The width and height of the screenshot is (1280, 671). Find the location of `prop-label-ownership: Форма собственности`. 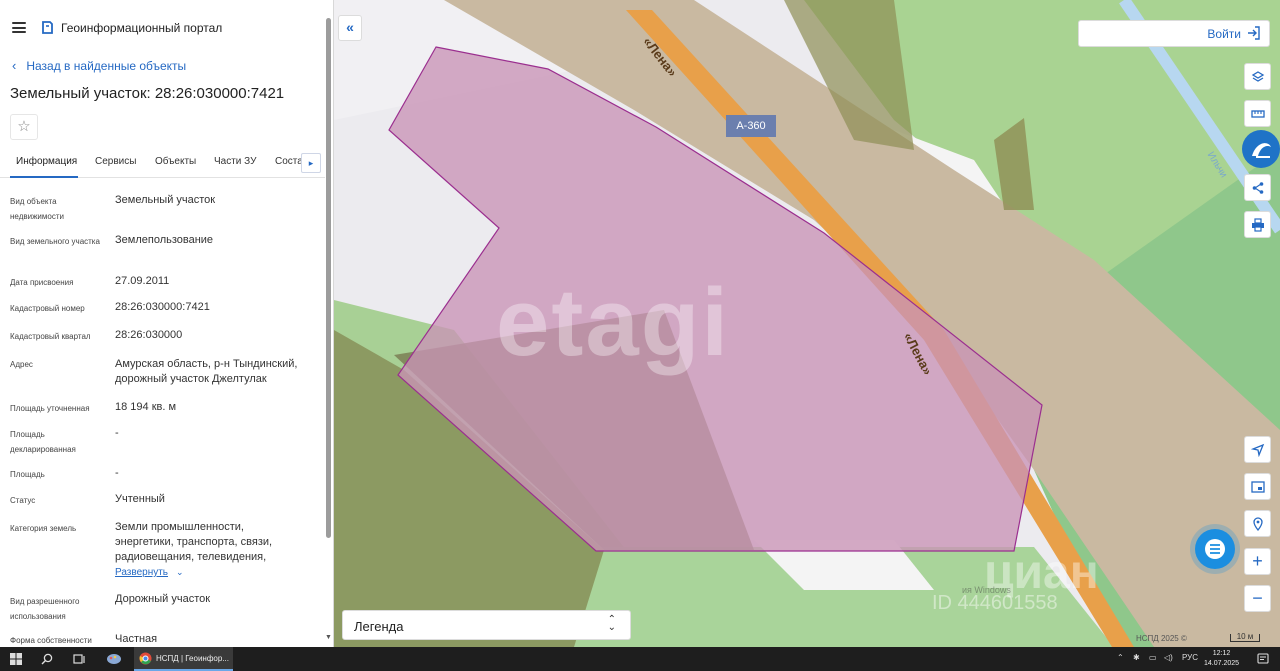

prop-label-ownership: Форма собственности is located at coordinates (51, 640).